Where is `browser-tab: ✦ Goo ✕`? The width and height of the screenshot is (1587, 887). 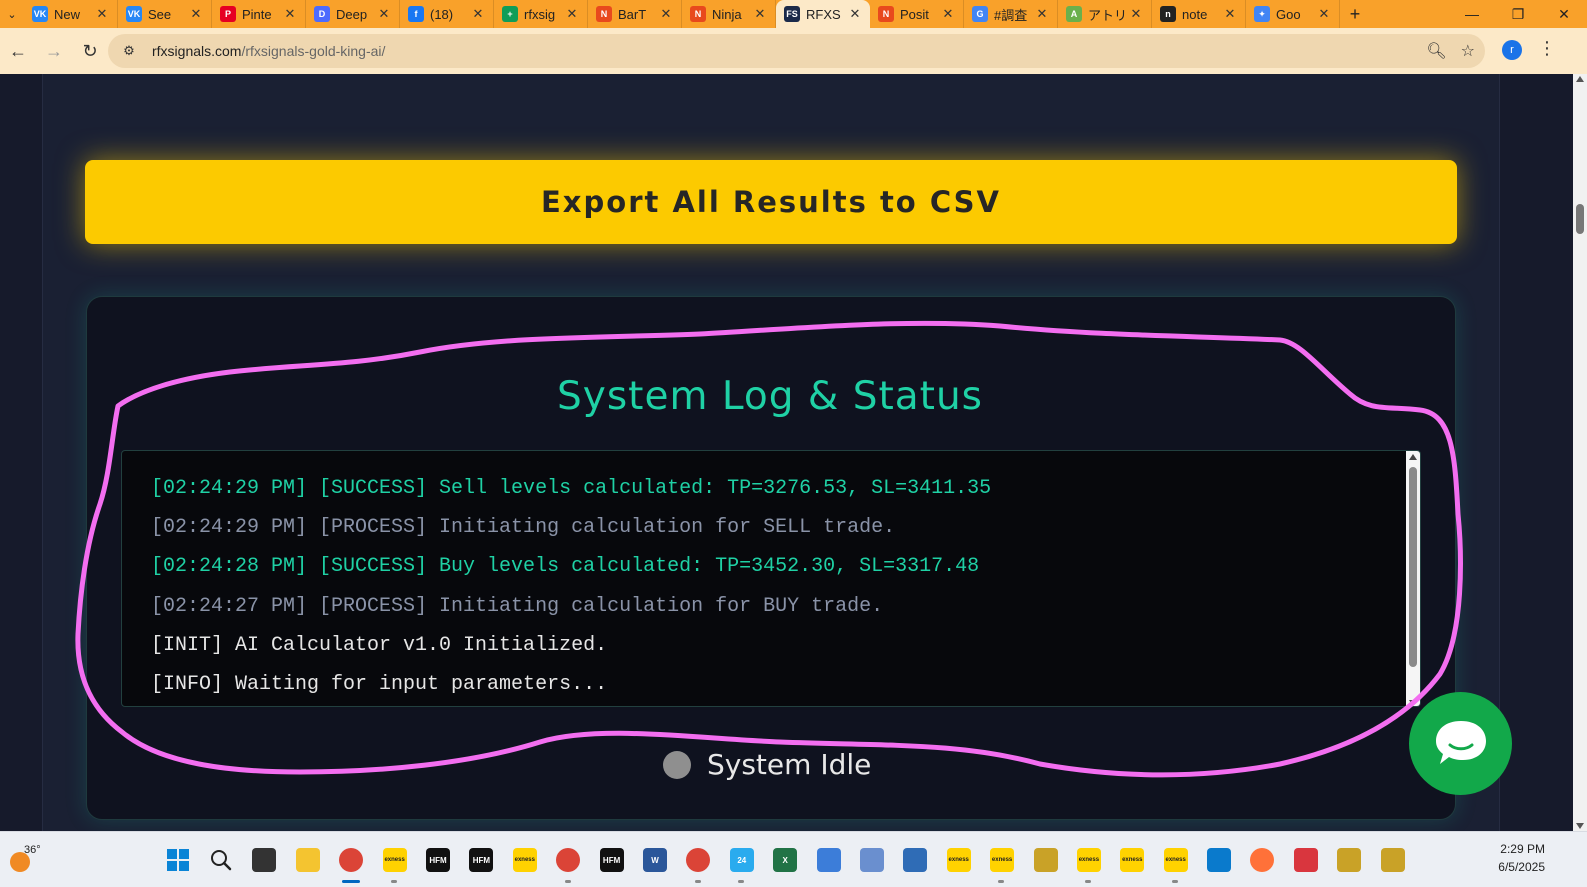
browser-tab: ✦ Goo ✕ is located at coordinates (1293, 14).